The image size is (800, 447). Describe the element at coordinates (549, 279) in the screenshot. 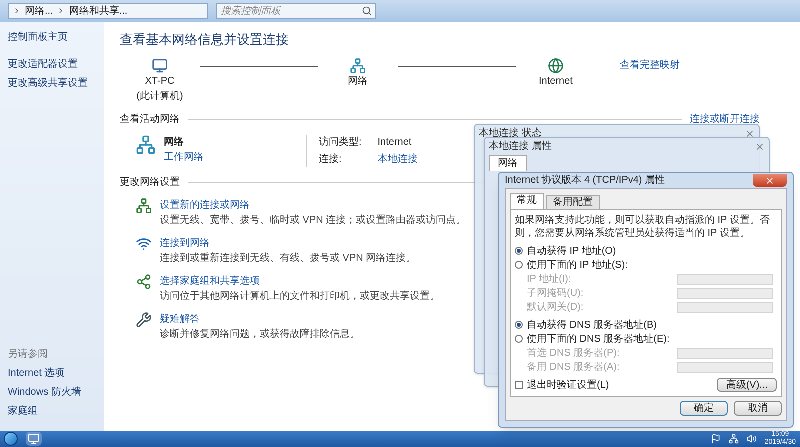

I see `field-label: IP 地址(I):` at that location.